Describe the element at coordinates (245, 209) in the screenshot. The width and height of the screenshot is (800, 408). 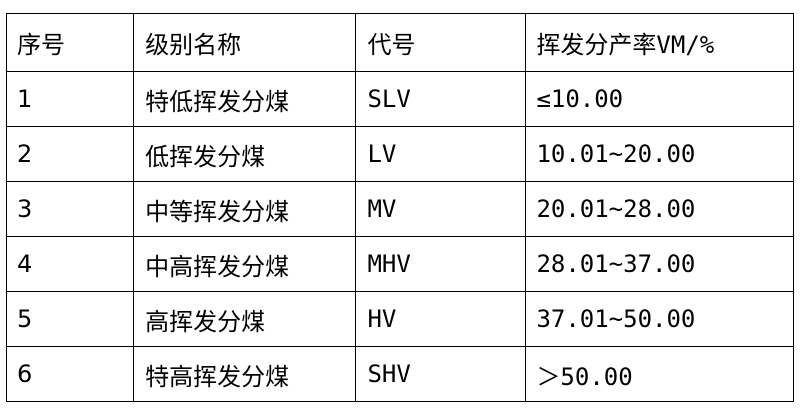
I see `cell-level-name: 中等挥发分煤` at that location.